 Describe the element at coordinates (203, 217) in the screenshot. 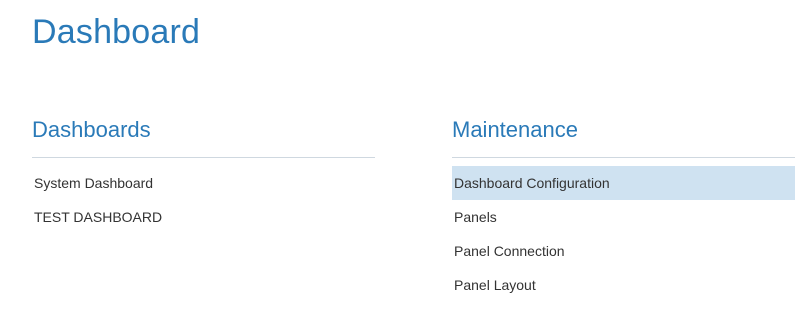

I see `dashboard-link-test-dashboard: TEST DASHBOARD` at that location.